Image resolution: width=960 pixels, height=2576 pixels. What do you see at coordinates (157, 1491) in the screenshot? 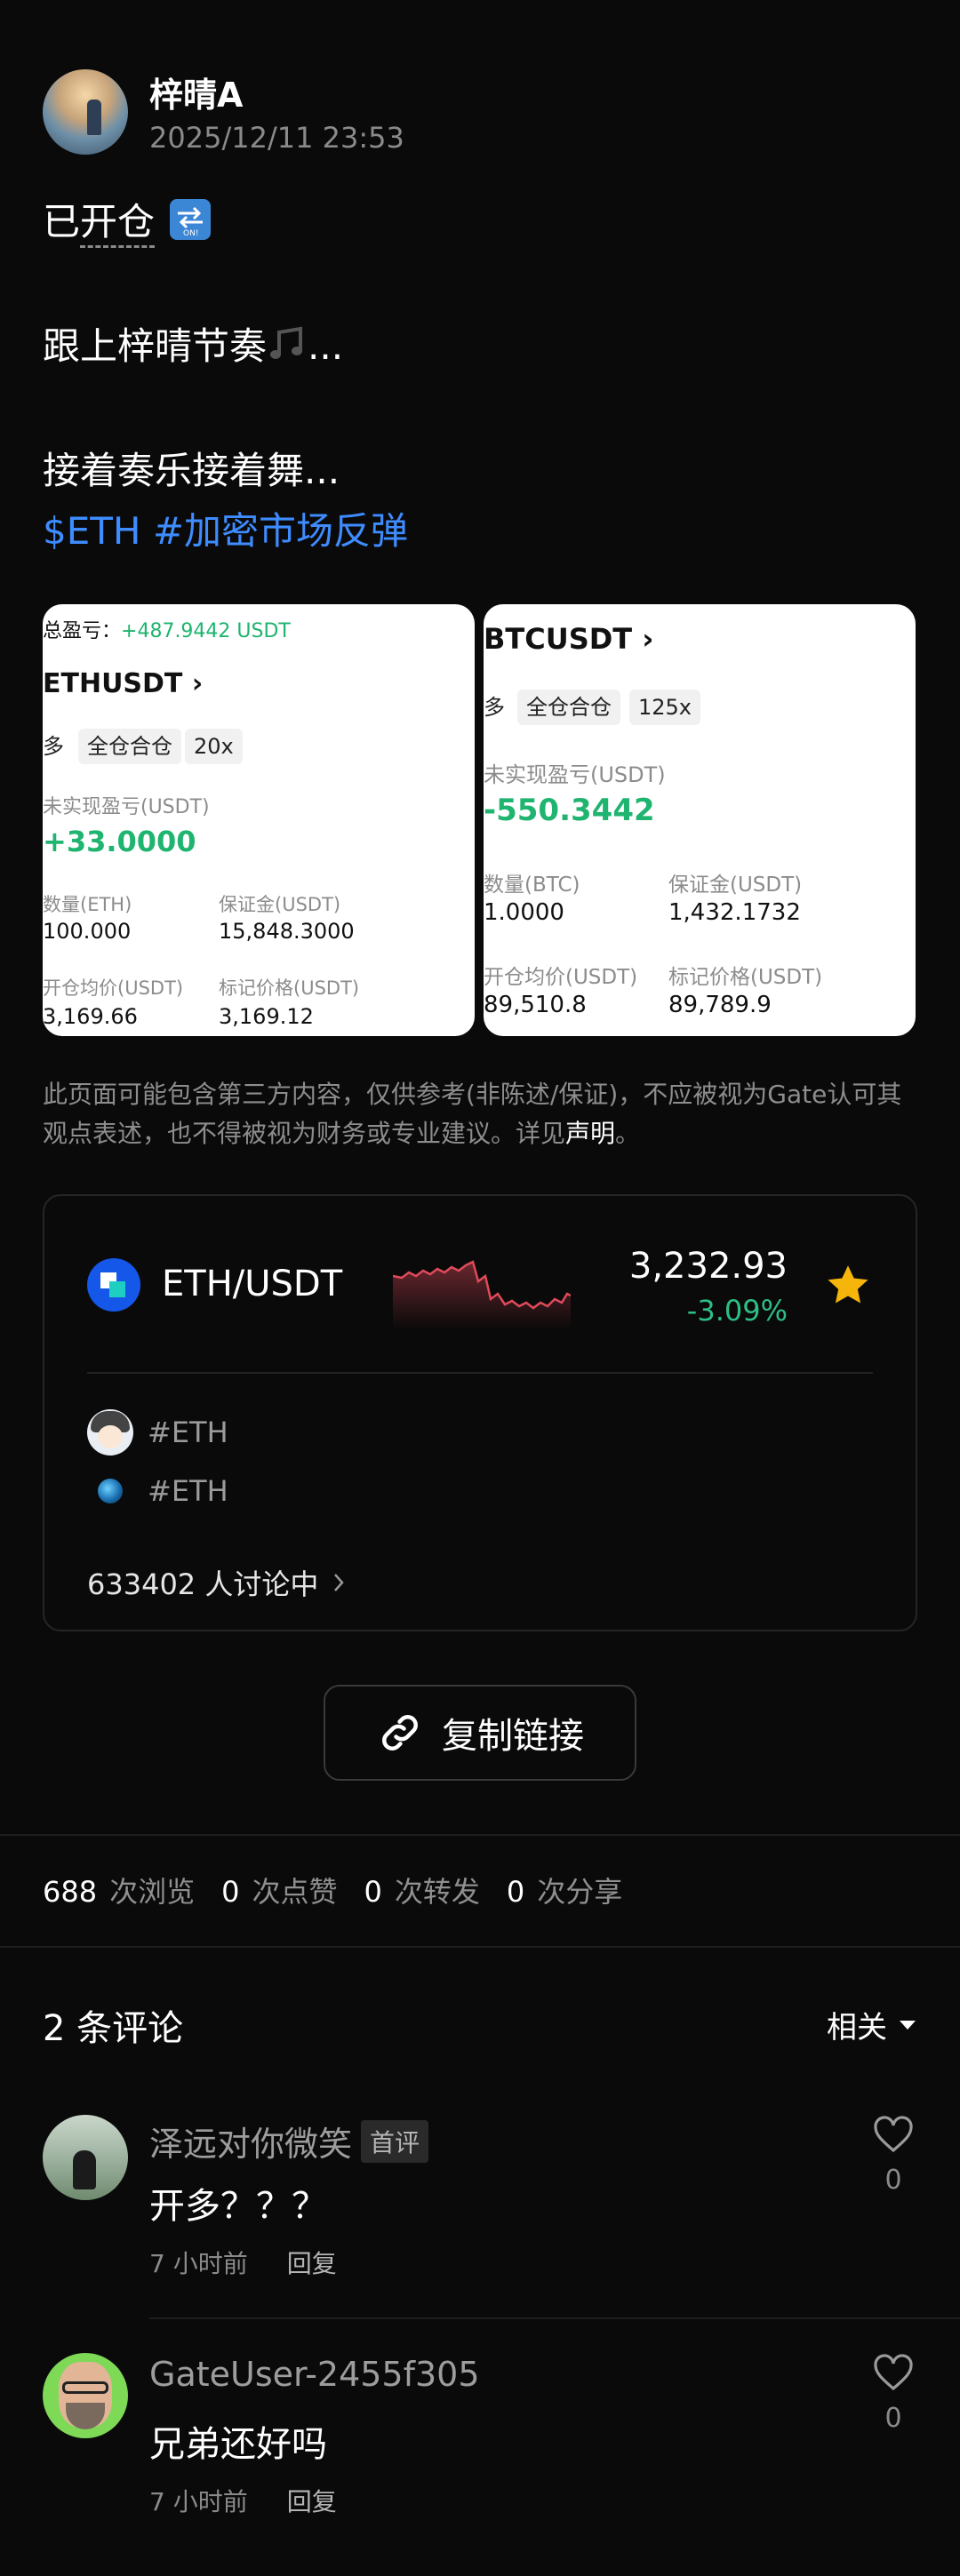
I see `topic-row-2: #ETH` at bounding box center [157, 1491].